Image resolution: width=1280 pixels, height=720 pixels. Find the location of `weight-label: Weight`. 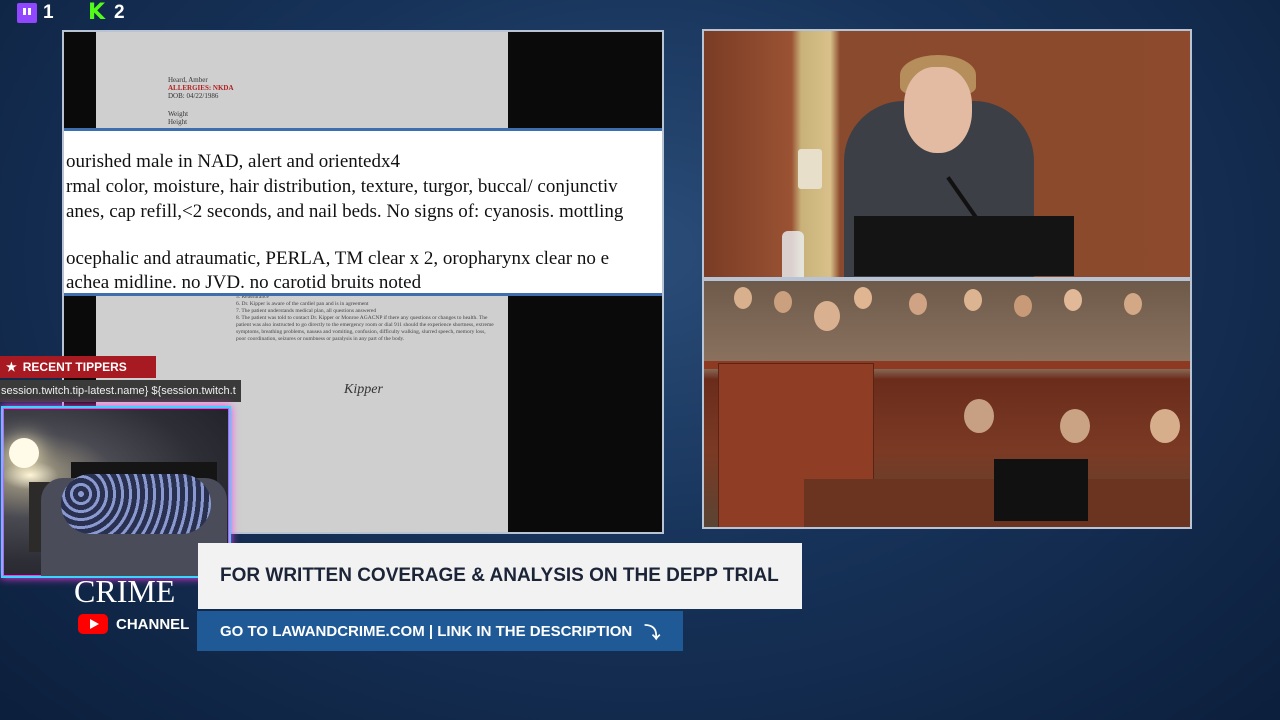

weight-label: Weight is located at coordinates (178, 114).